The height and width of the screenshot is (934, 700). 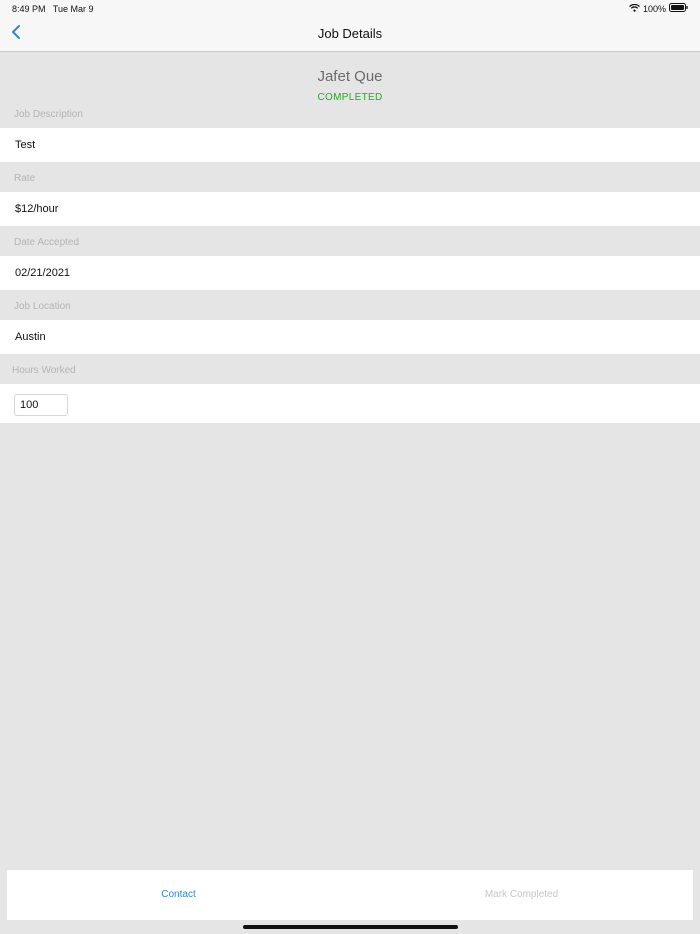 I want to click on status-clock: 8:49 PM, so click(x=29, y=9).